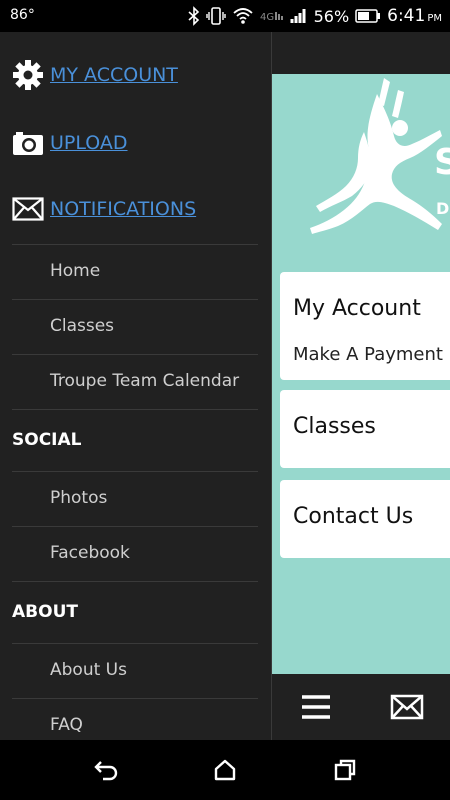 This screenshot has width=450, height=800. Describe the element at coordinates (28, 75) in the screenshot. I see `gear-icon` at that location.